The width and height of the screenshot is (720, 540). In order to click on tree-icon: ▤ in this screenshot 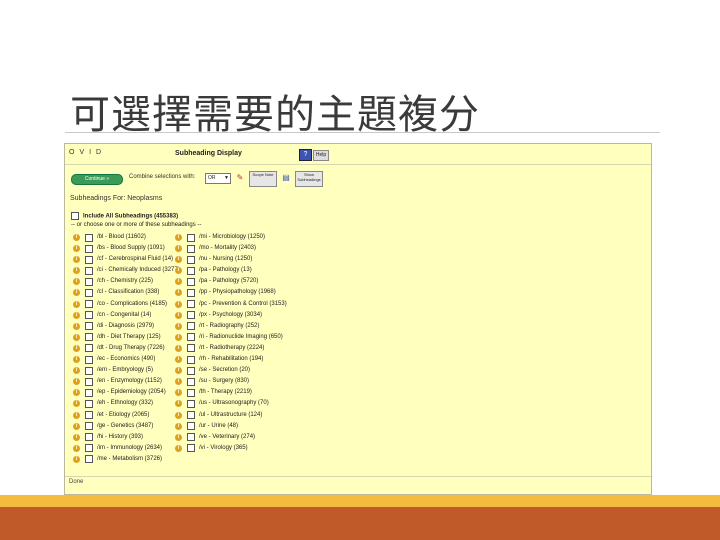, I will do `click(286, 177)`.